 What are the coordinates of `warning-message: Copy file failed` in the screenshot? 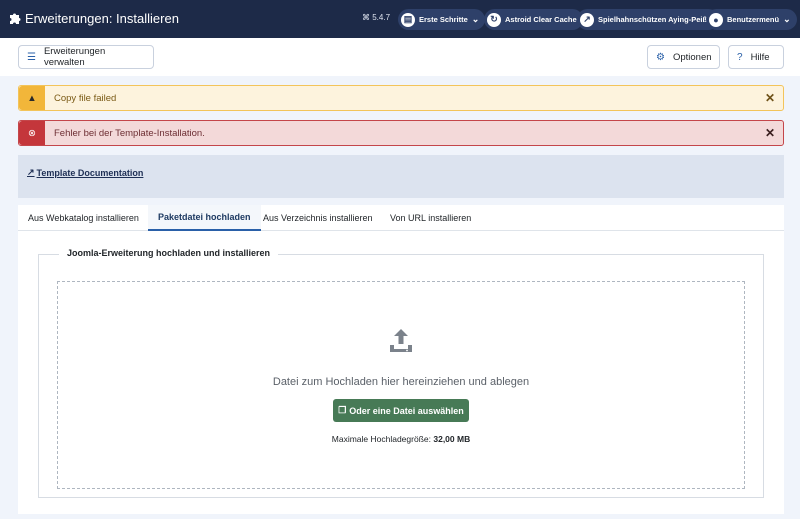 It's located at (85, 98).